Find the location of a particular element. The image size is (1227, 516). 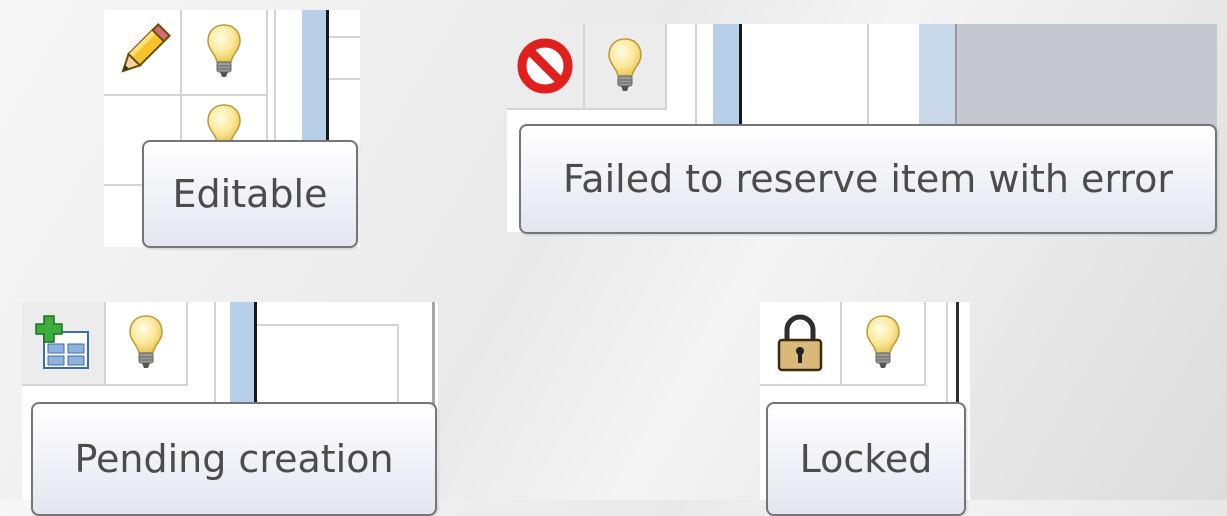

tooltip-failed: Failed to reserve item with error is located at coordinates (868, 179).